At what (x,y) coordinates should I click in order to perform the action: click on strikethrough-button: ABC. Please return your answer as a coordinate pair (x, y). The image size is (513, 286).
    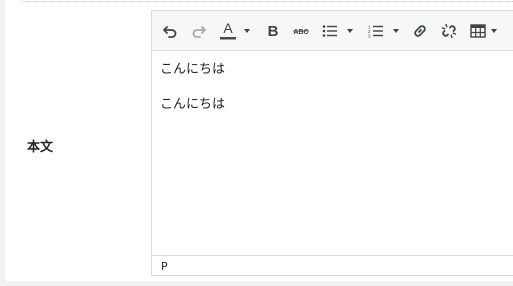
    Looking at the image, I should click on (301, 31).